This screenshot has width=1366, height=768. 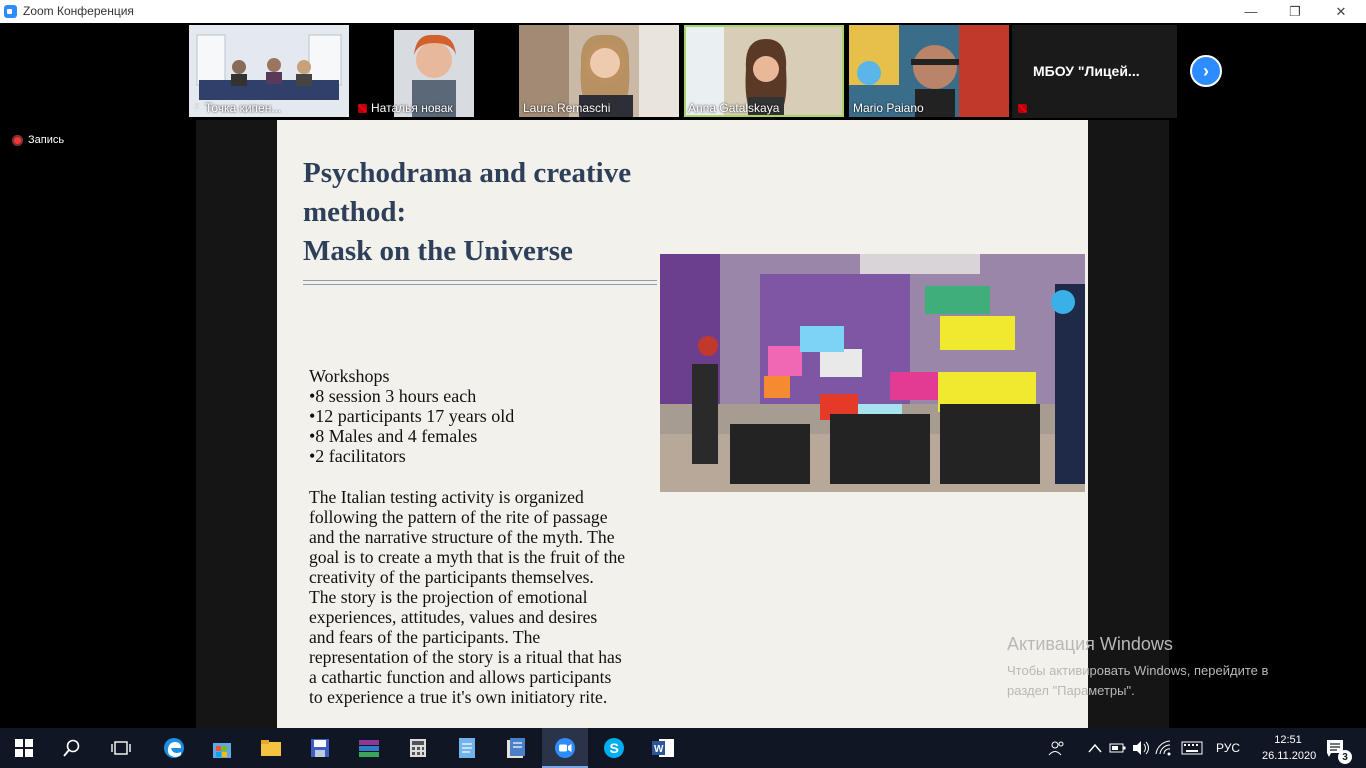 I want to click on chevron-right-icon: ›, so click(x=1206, y=70).